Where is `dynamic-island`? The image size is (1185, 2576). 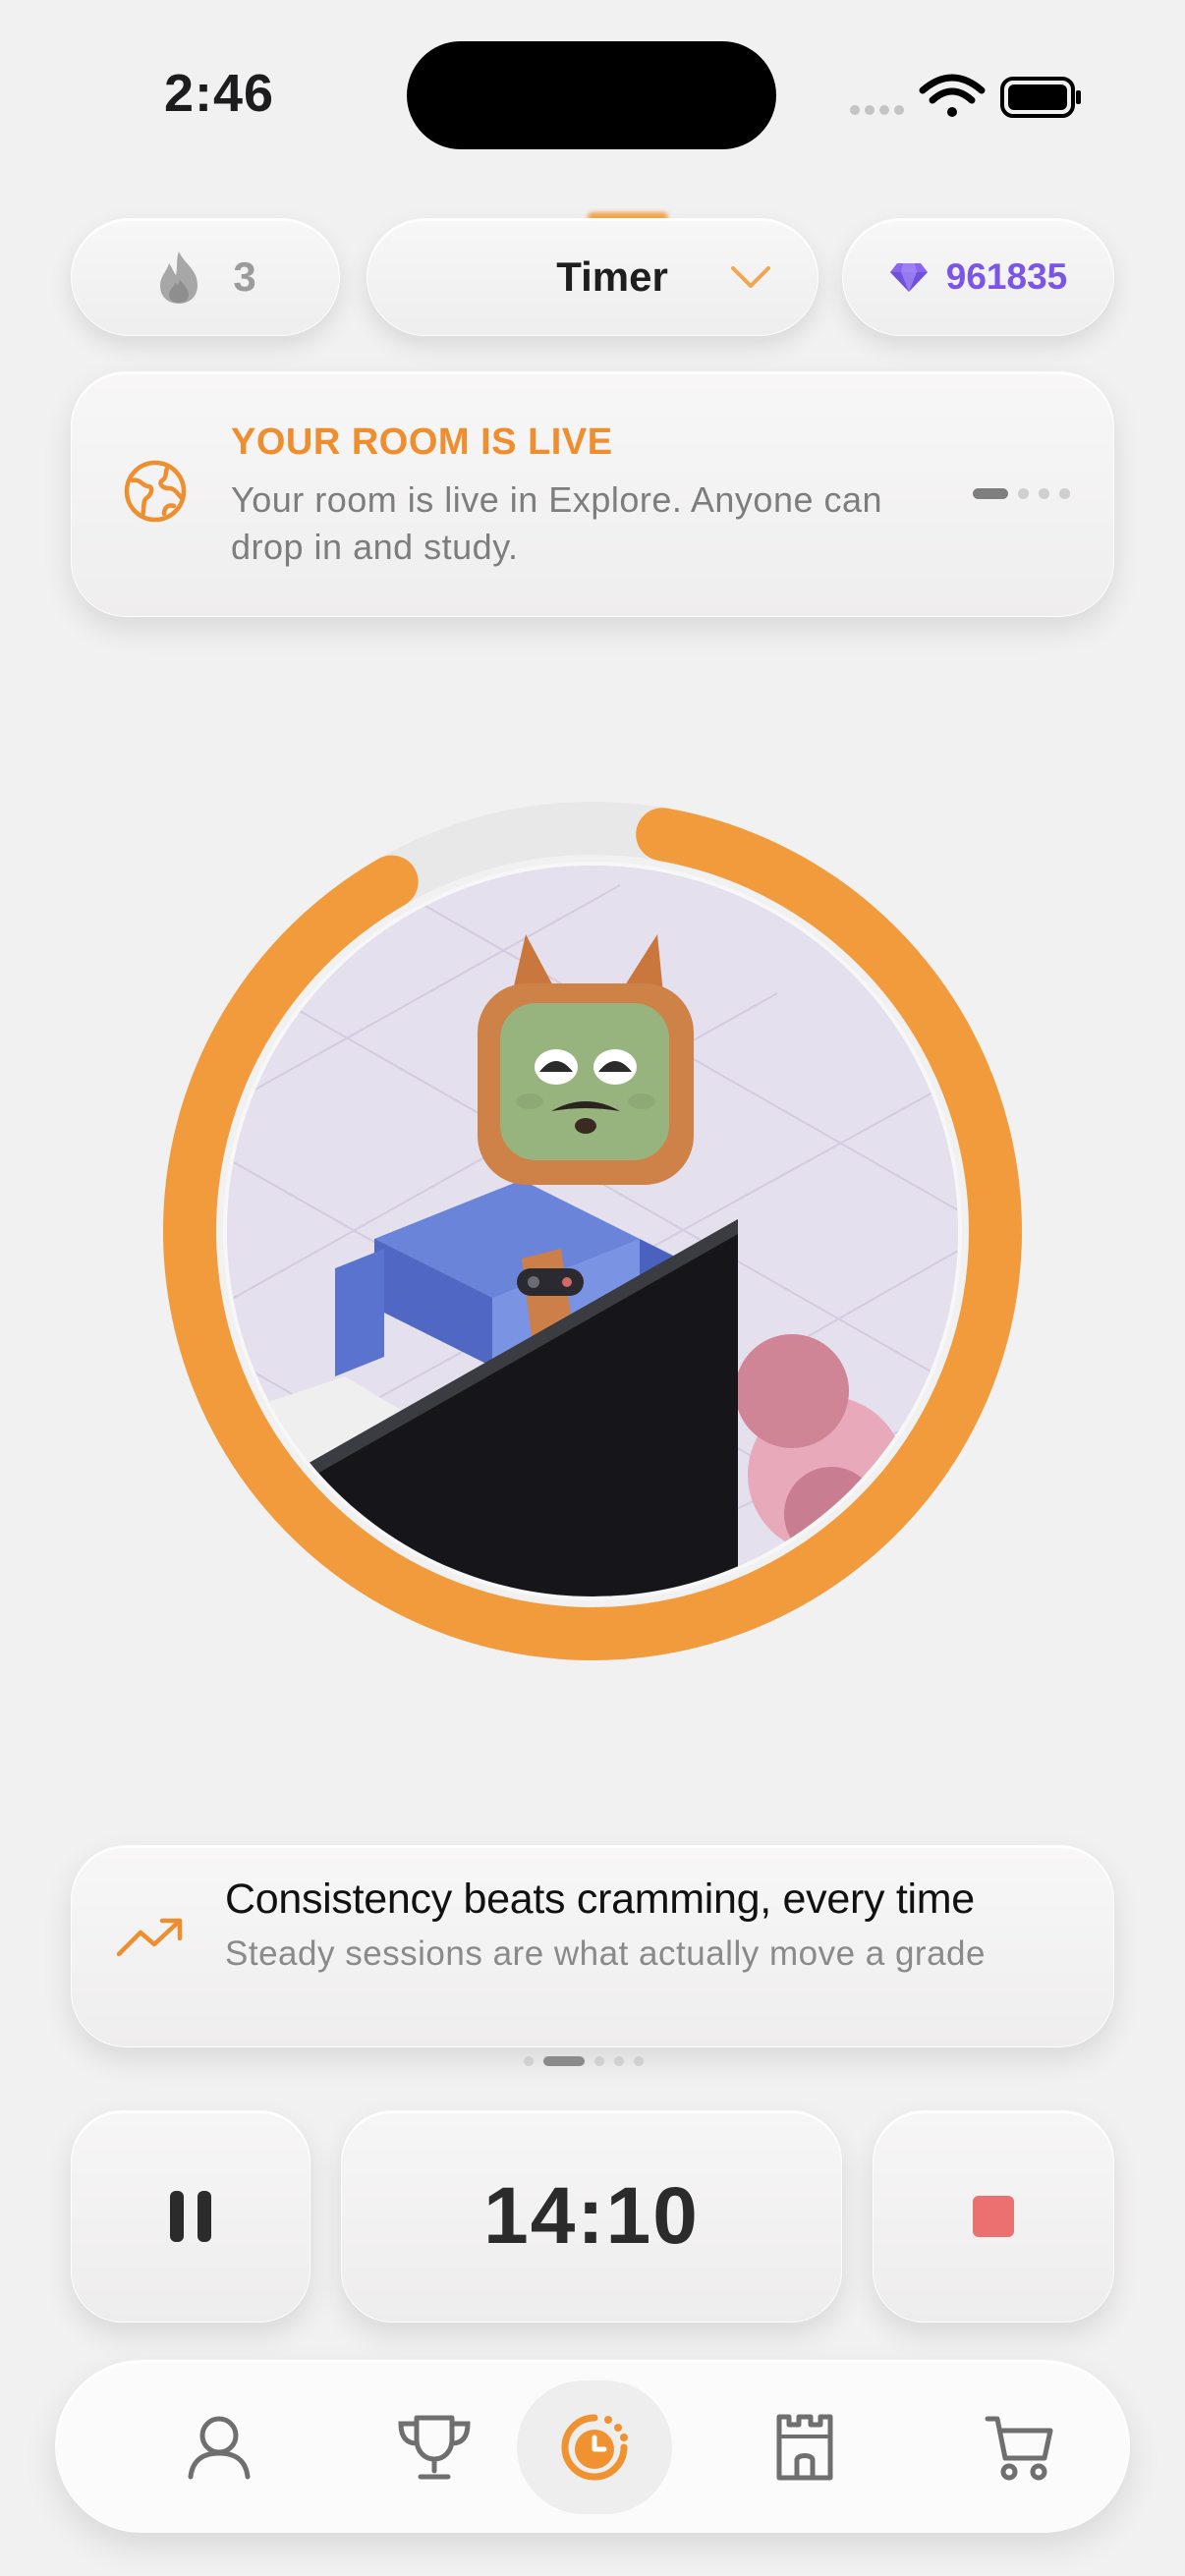
dynamic-island is located at coordinates (592, 95).